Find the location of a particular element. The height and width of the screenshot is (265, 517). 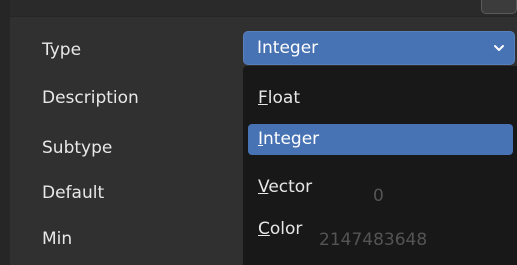

option-color-accel: C is located at coordinates (264, 229).